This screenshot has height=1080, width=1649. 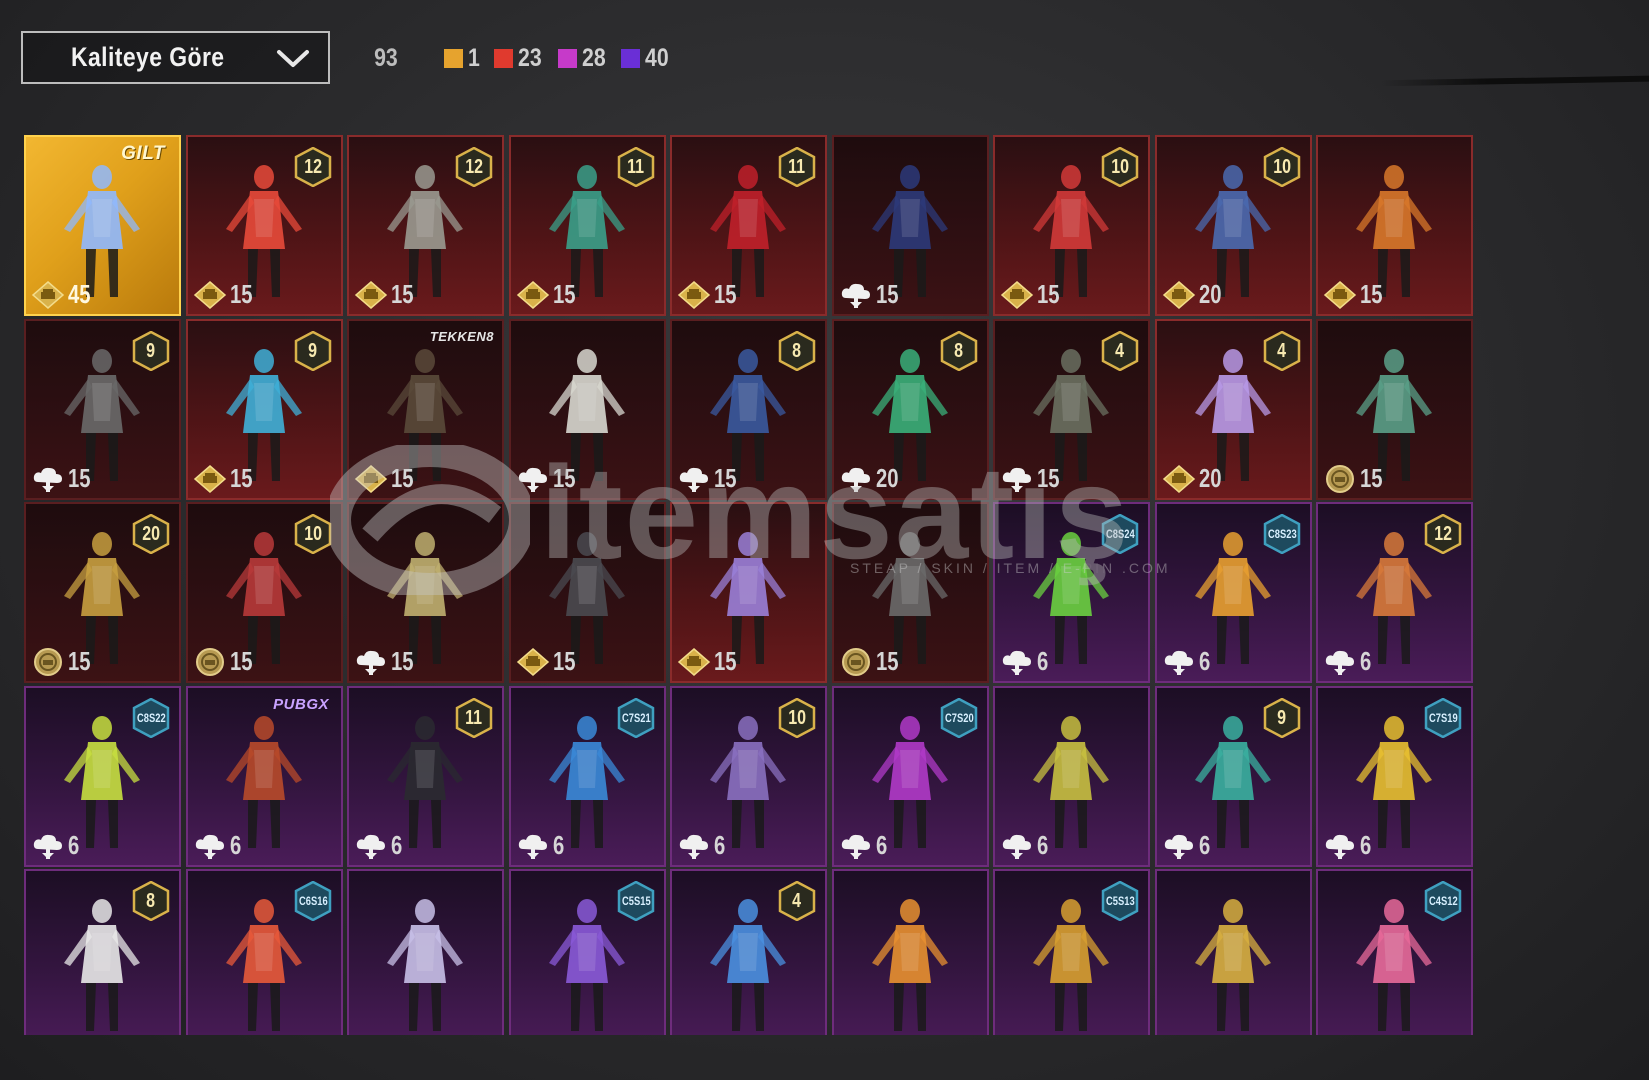 I want to click on outfit-tile: C5S15, so click(x=587, y=952).